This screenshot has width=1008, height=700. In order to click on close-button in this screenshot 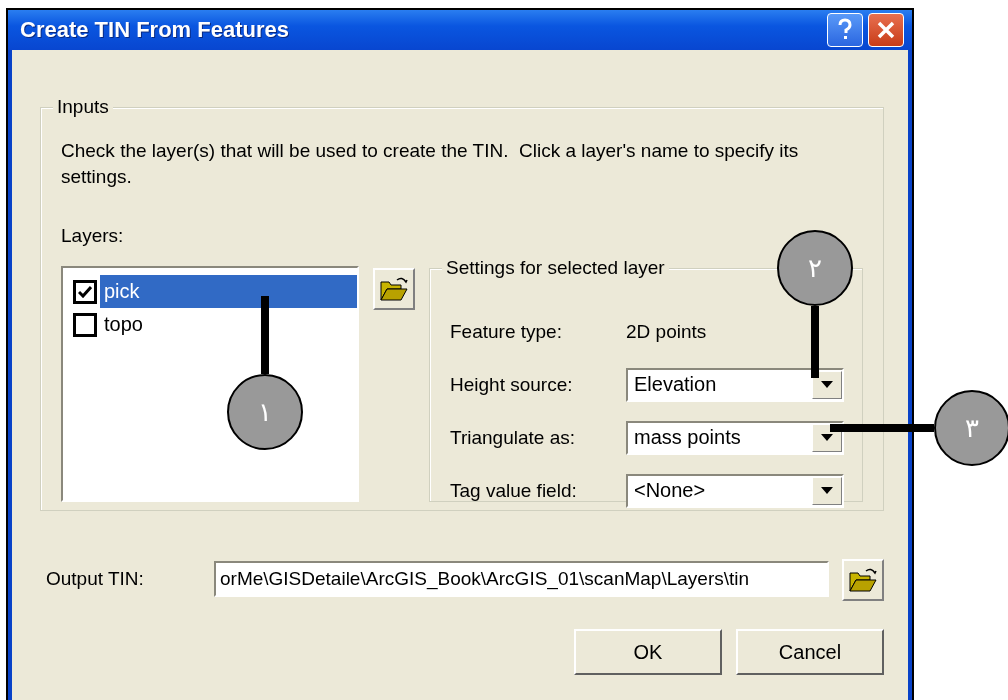, I will do `click(886, 30)`.